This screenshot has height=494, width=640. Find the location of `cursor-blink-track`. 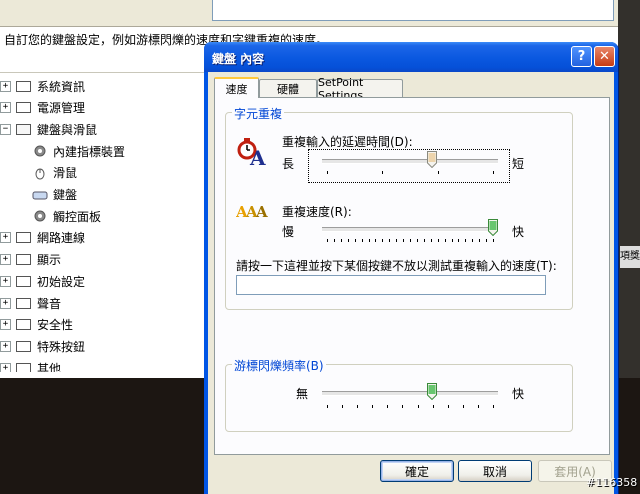

cursor-blink-track is located at coordinates (410, 393).